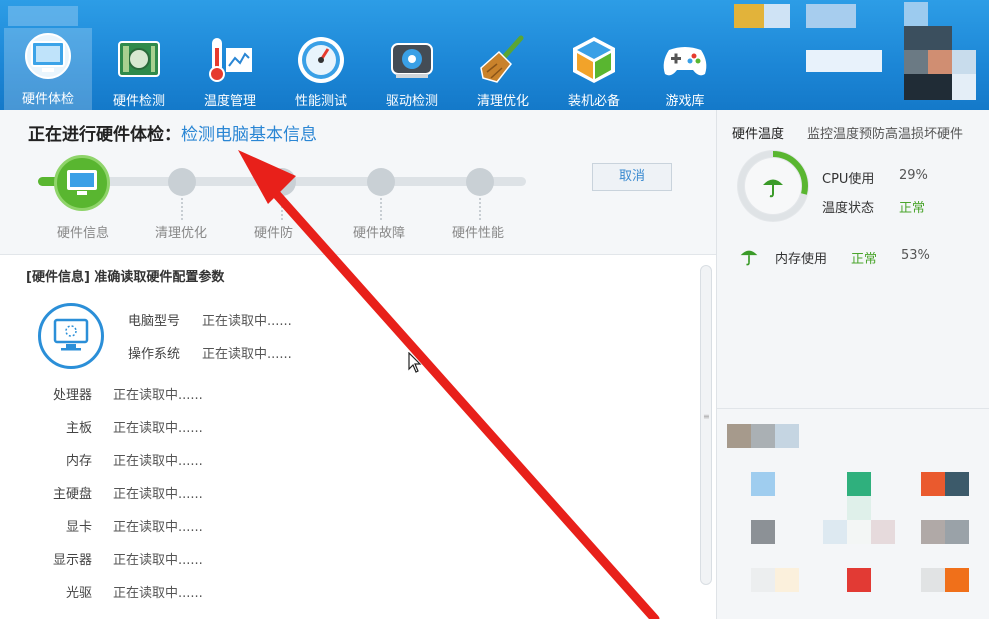 This screenshot has height=619, width=989. Describe the element at coordinates (758, 134) in the screenshot. I see `temperature-title: 硬件温度` at that location.